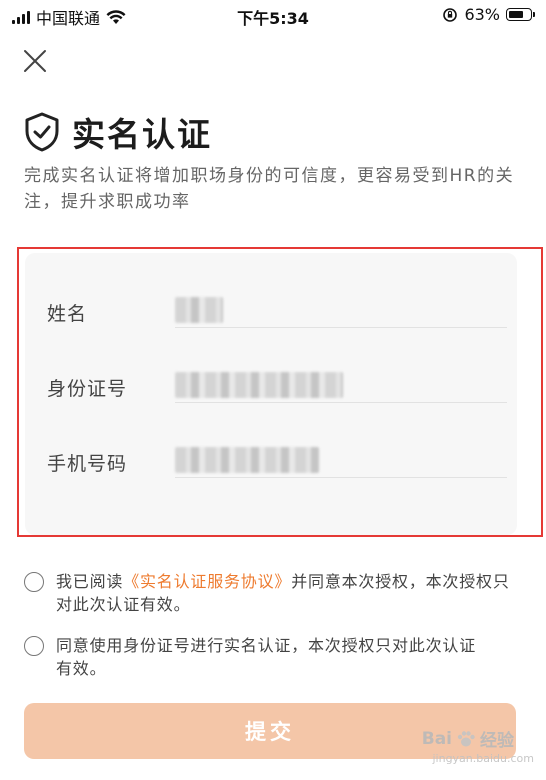 The image size is (546, 780). I want to click on agreement-2-text: 同意使用身份证号进行实名认证，本次授权只对此次认证有效。, so click(266, 657).